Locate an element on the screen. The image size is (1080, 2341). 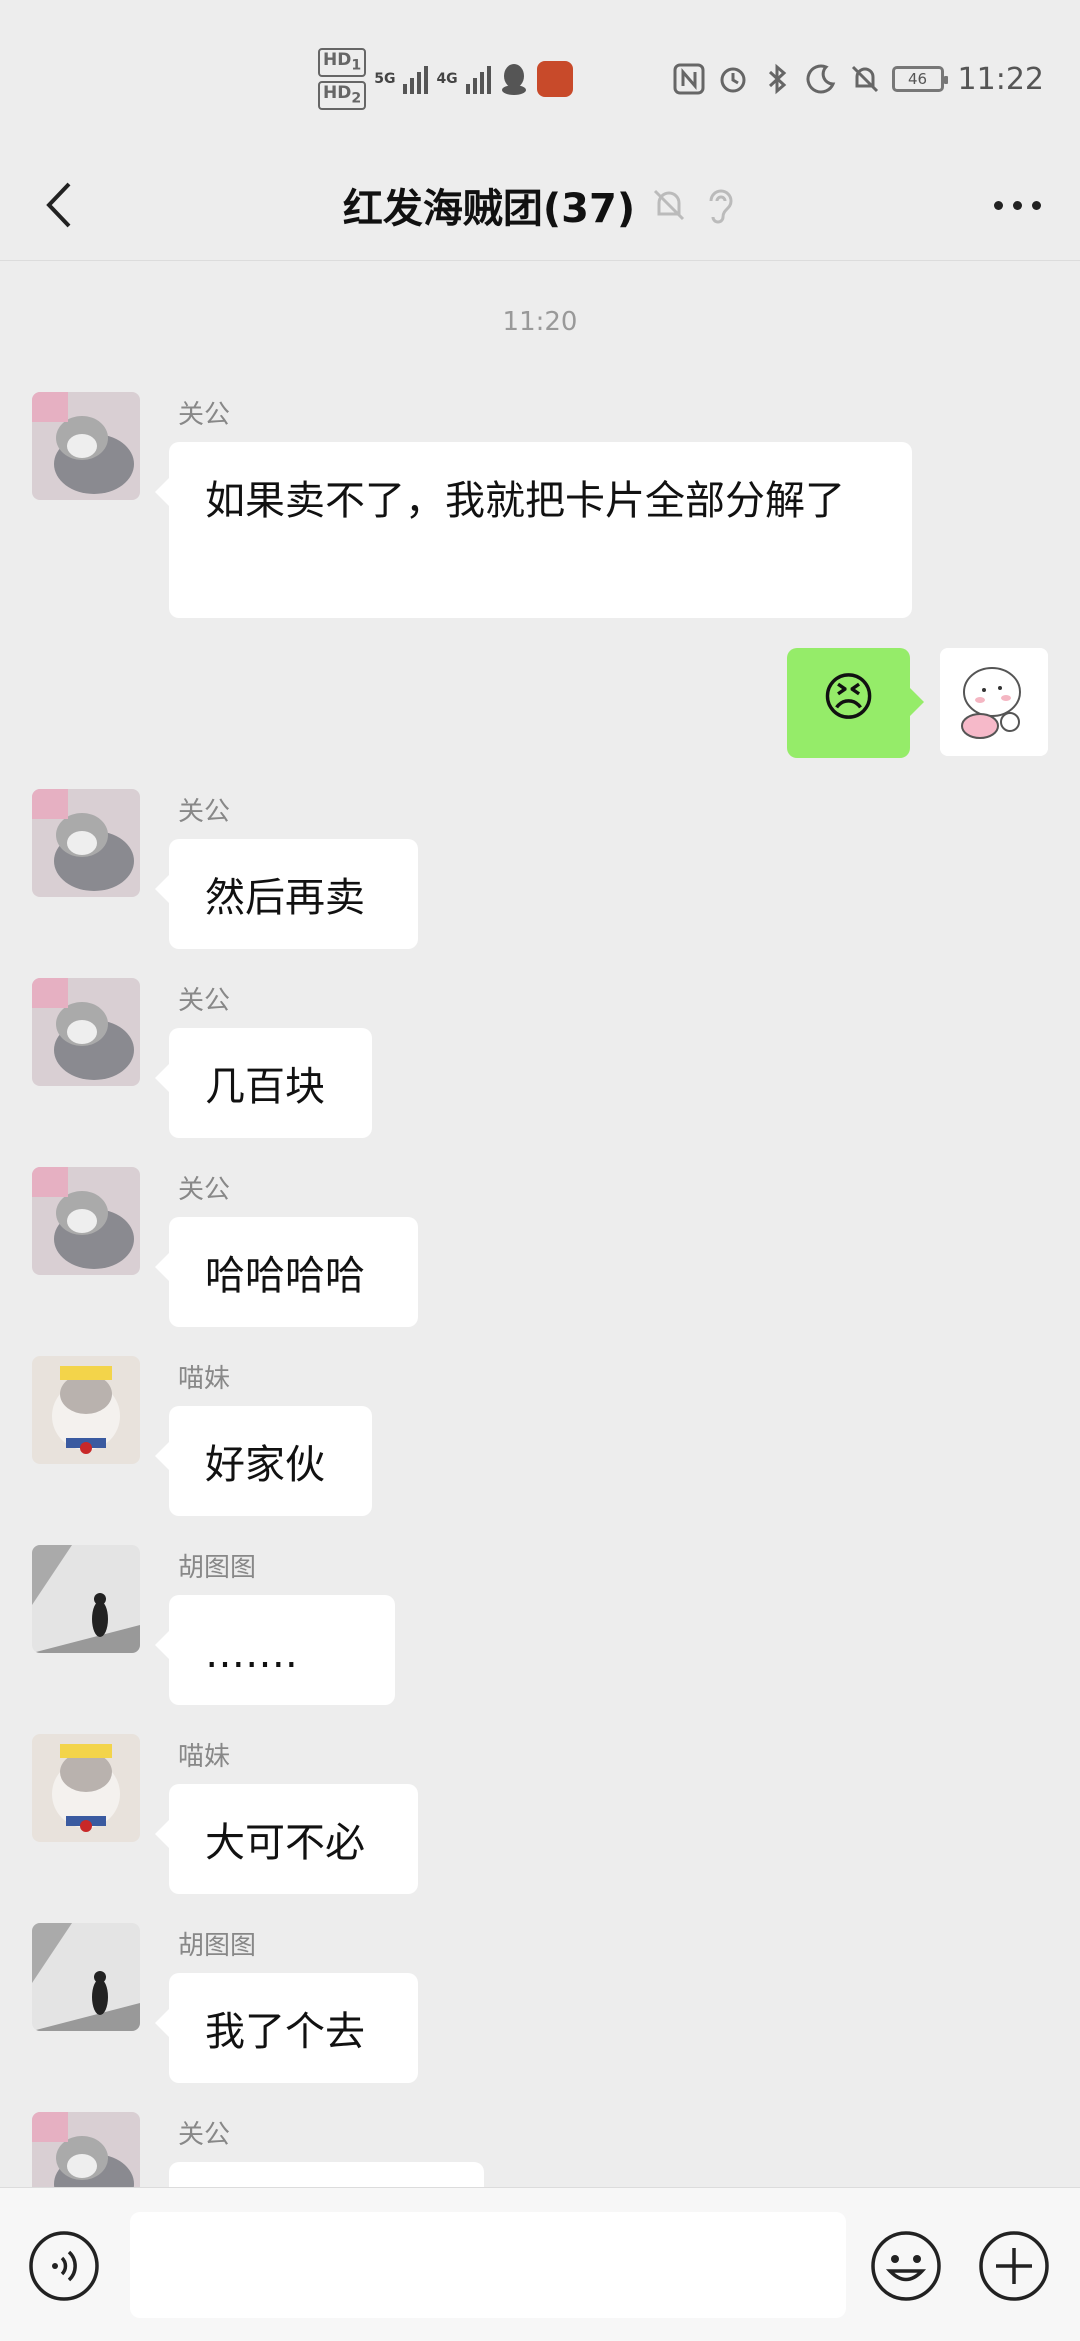
my-avatar is located at coordinates (994, 702).